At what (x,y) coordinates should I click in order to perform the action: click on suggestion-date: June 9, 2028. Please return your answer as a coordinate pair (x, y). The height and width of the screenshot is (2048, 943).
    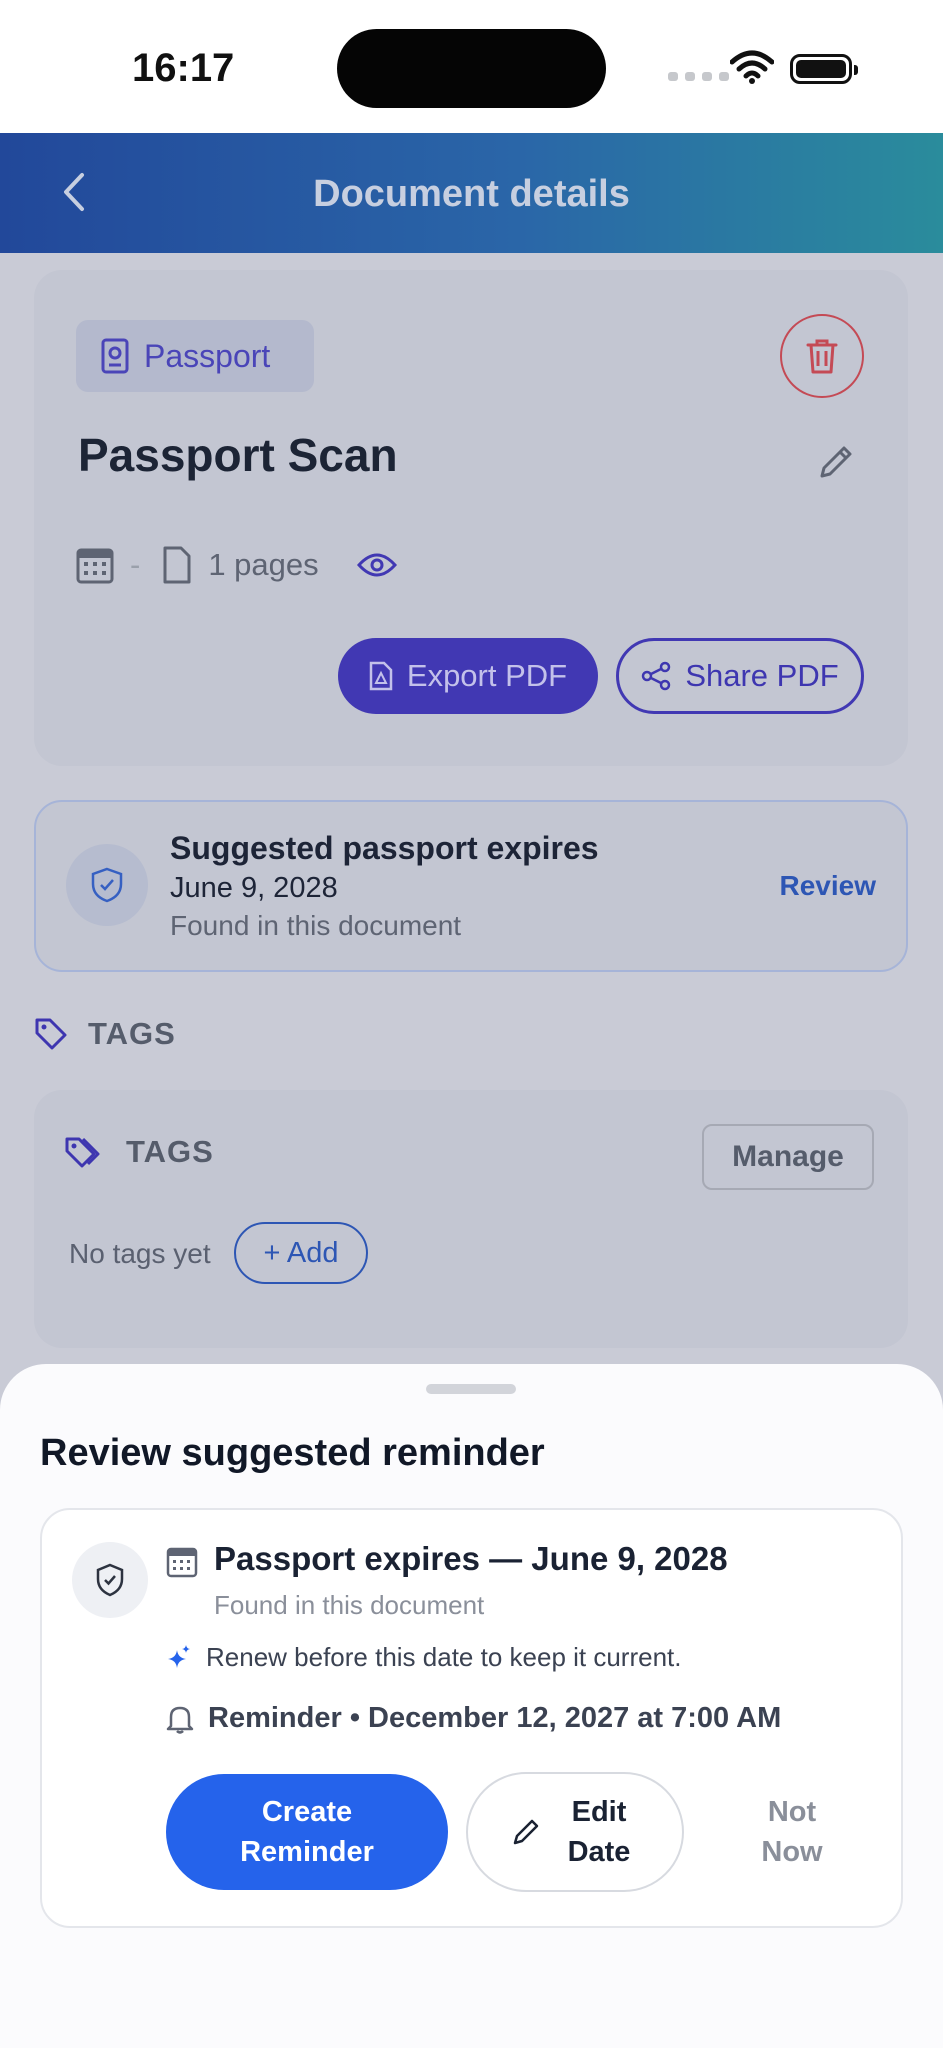
    Looking at the image, I should click on (254, 888).